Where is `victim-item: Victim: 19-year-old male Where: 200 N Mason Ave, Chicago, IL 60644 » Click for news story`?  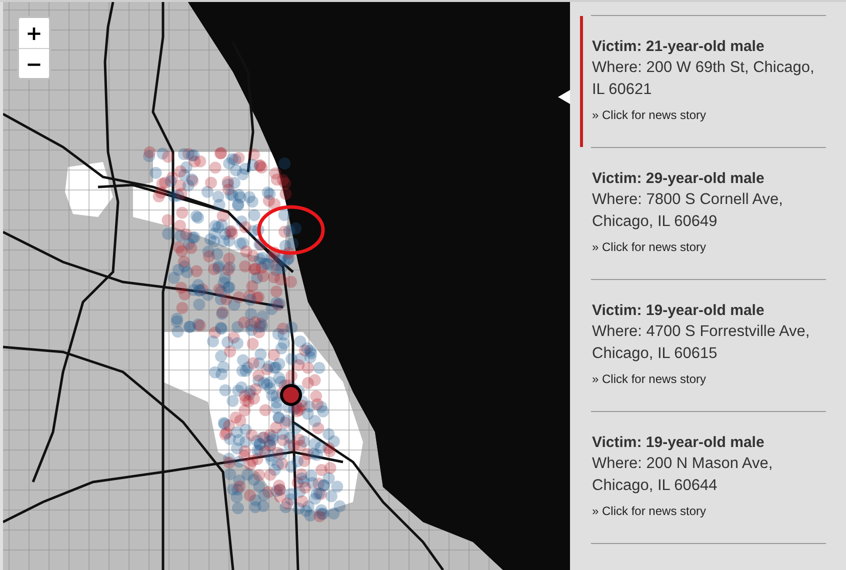
victim-item: Victim: 19-year-old male Where: 200 N Mason Ave, Chicago, IL 60644 » Click for news story is located at coordinates (708, 478).